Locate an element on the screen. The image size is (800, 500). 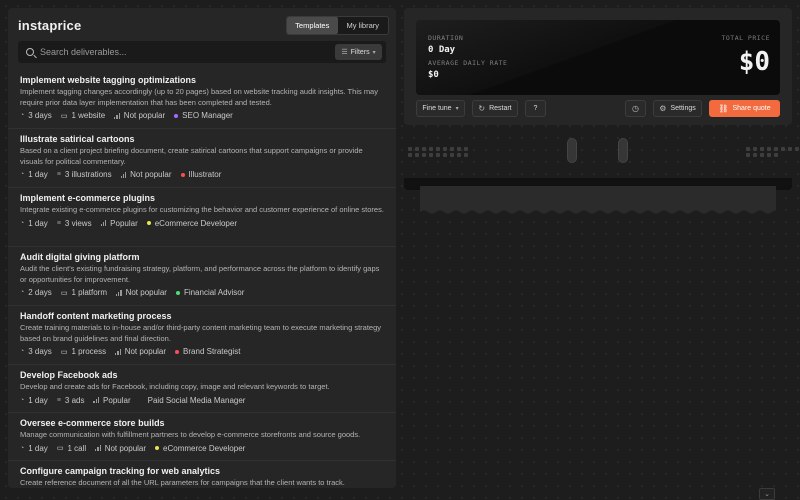
item-quantity: ≡ 3 views is located at coordinates (74, 223).